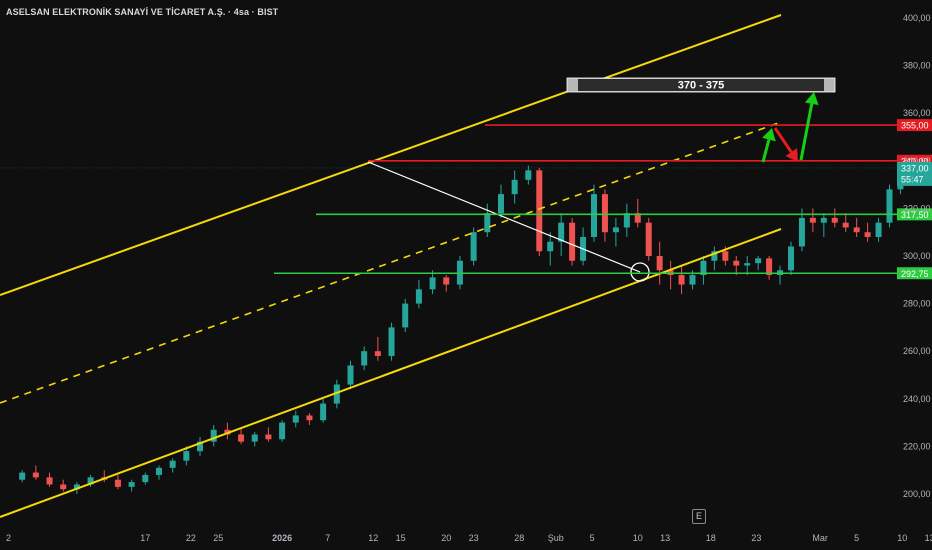  What do you see at coordinates (917, 494) in the screenshot?
I see `price-tick-label: 200,00` at bounding box center [917, 494].